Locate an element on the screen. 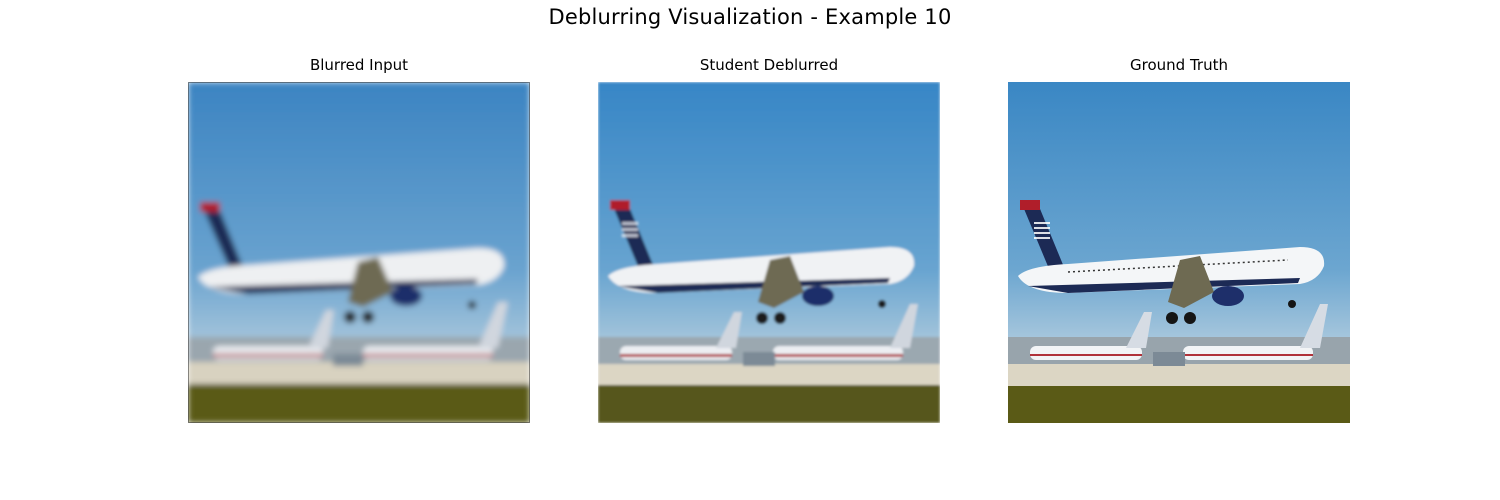 Image resolution: width=1500 pixels, height=500 pixels. panel-title-ground-truth: Ground Truth is located at coordinates (1179, 65).